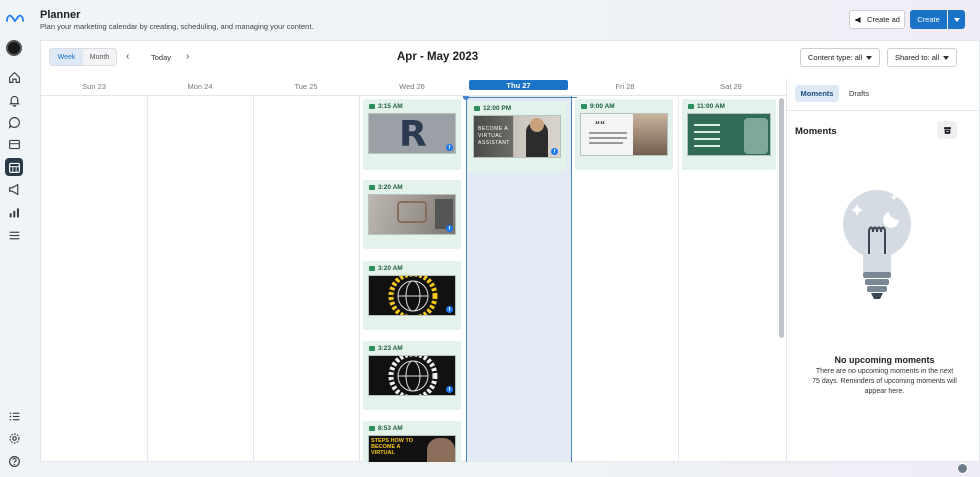  I want to click on scheduled-post-card: 12:00 PM BECOME A VIRTUAL ASSISTANT f, so click(517, 136).